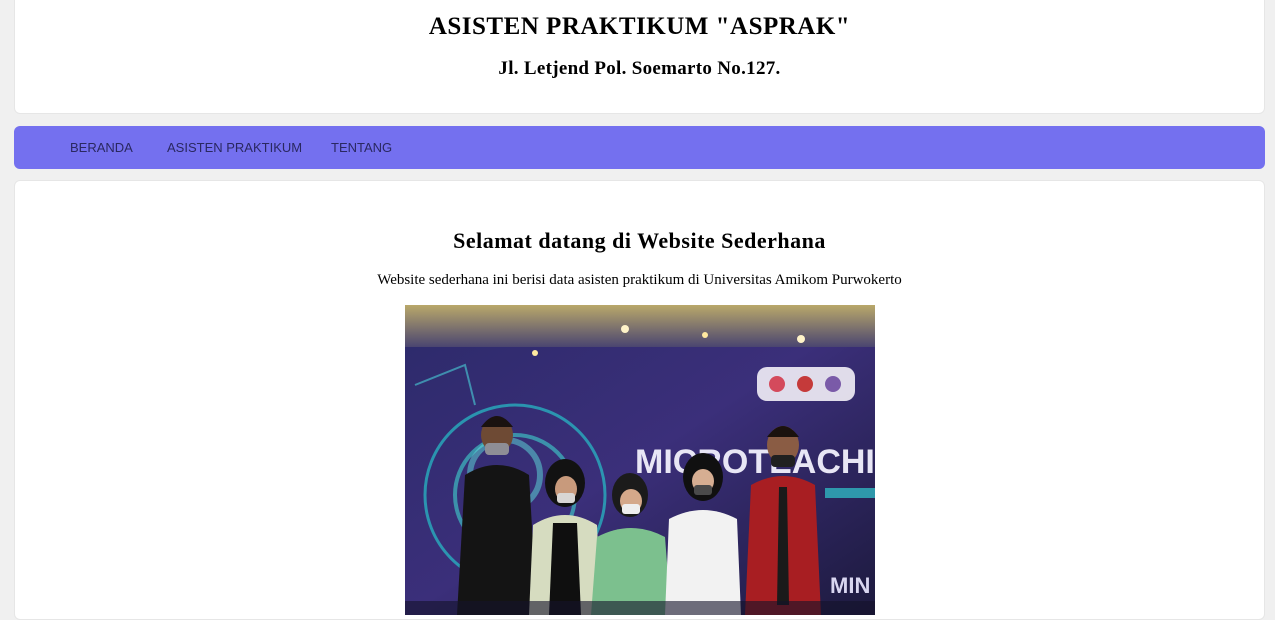 This screenshot has width=1275, height=620. What do you see at coordinates (850, 585) in the screenshot?
I see `banner-side-text: MIN` at bounding box center [850, 585].